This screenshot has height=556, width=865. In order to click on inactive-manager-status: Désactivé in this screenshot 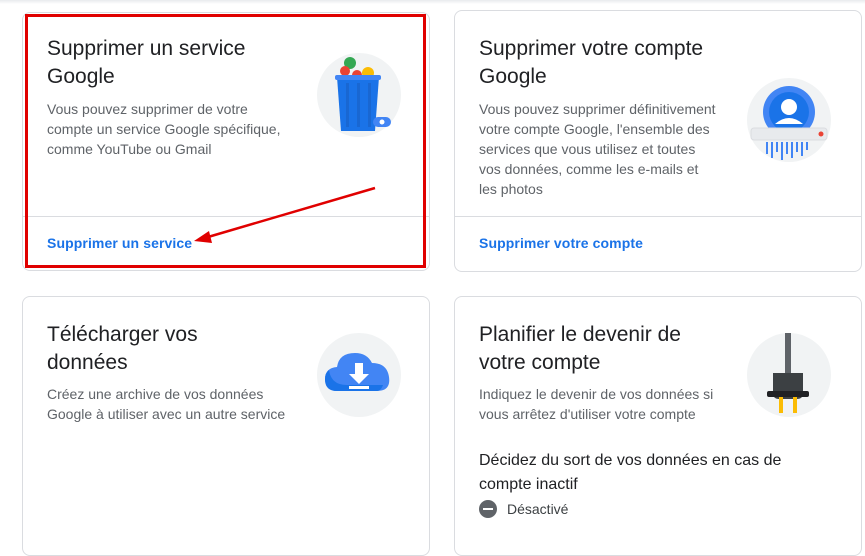, I will do `click(523, 509)`.